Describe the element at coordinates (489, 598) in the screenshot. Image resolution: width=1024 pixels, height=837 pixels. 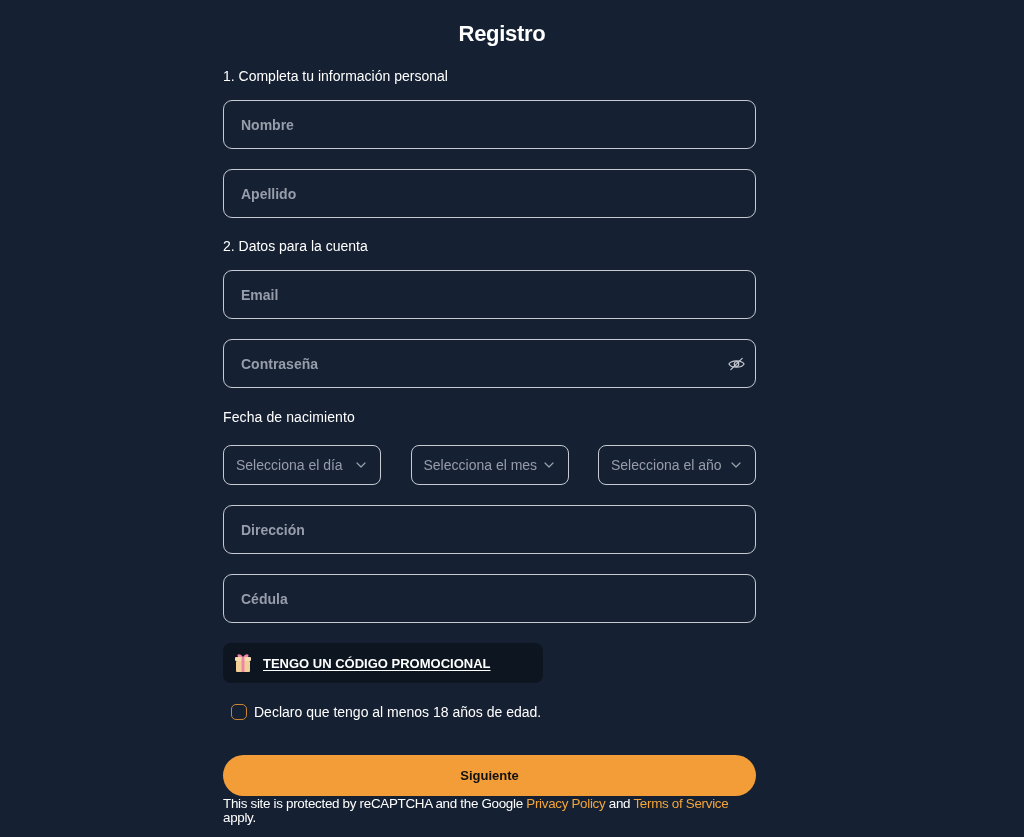
I see `input-field: Cédula` at that location.